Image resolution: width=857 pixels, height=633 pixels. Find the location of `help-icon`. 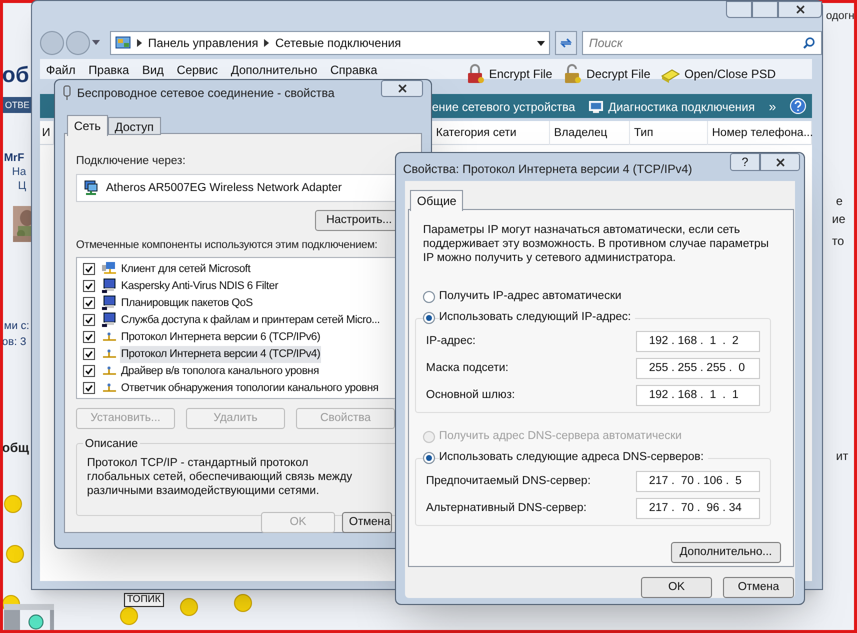

help-icon is located at coordinates (798, 106).